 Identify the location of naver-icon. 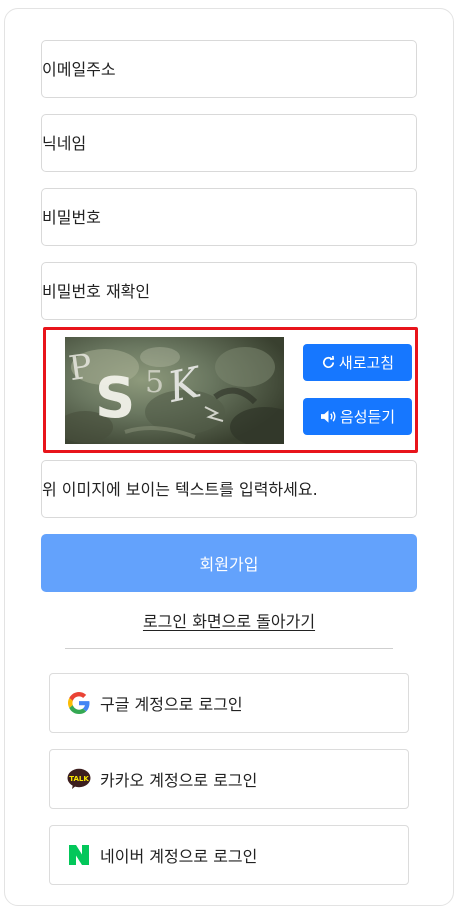
(79, 855).